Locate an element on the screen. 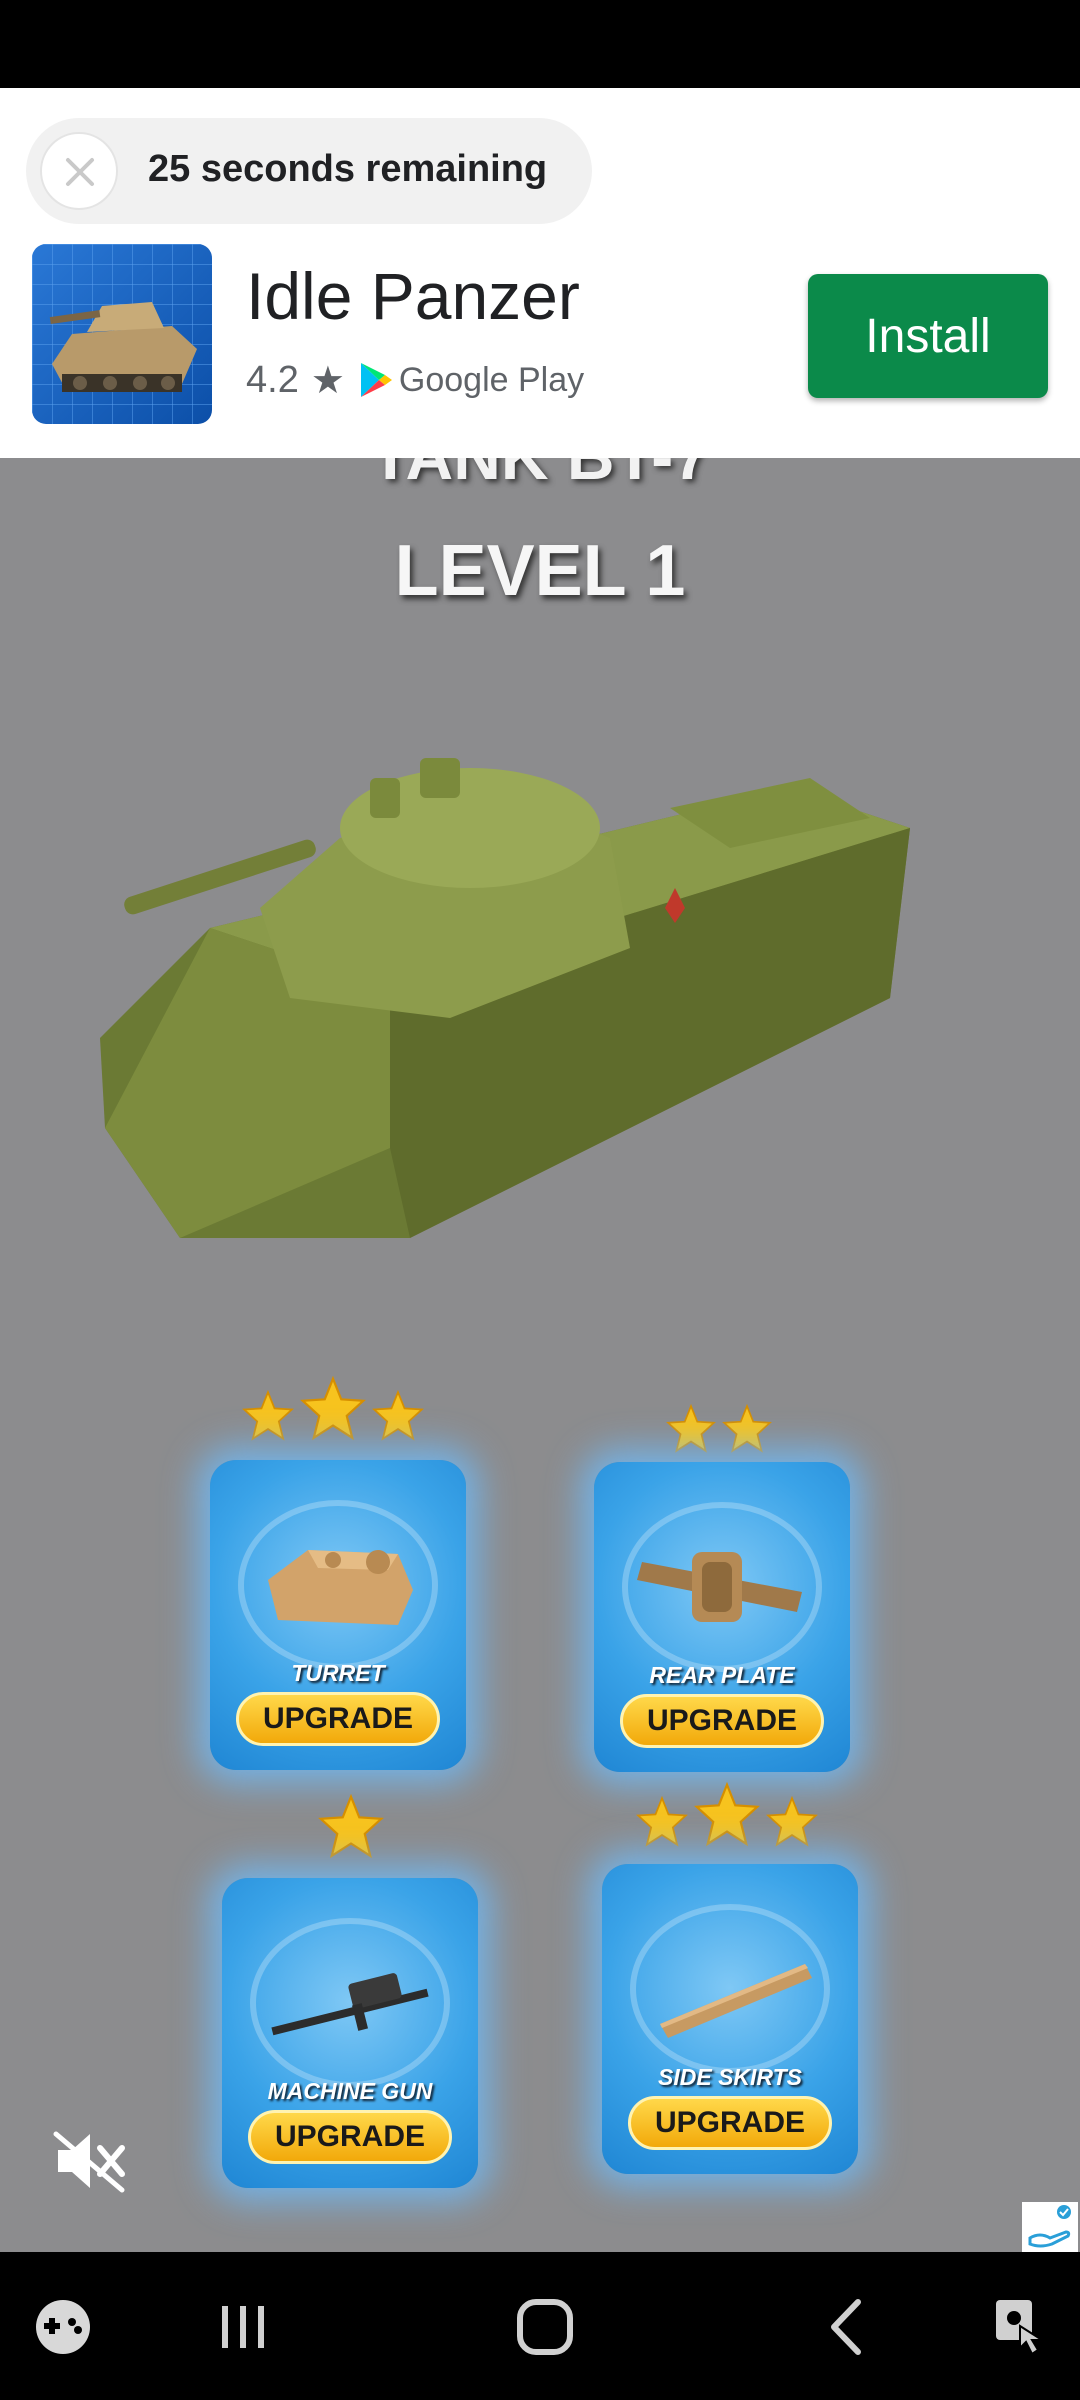 The height and width of the screenshot is (2400, 1080). level-label: LEVEL 1 is located at coordinates (540, 571).